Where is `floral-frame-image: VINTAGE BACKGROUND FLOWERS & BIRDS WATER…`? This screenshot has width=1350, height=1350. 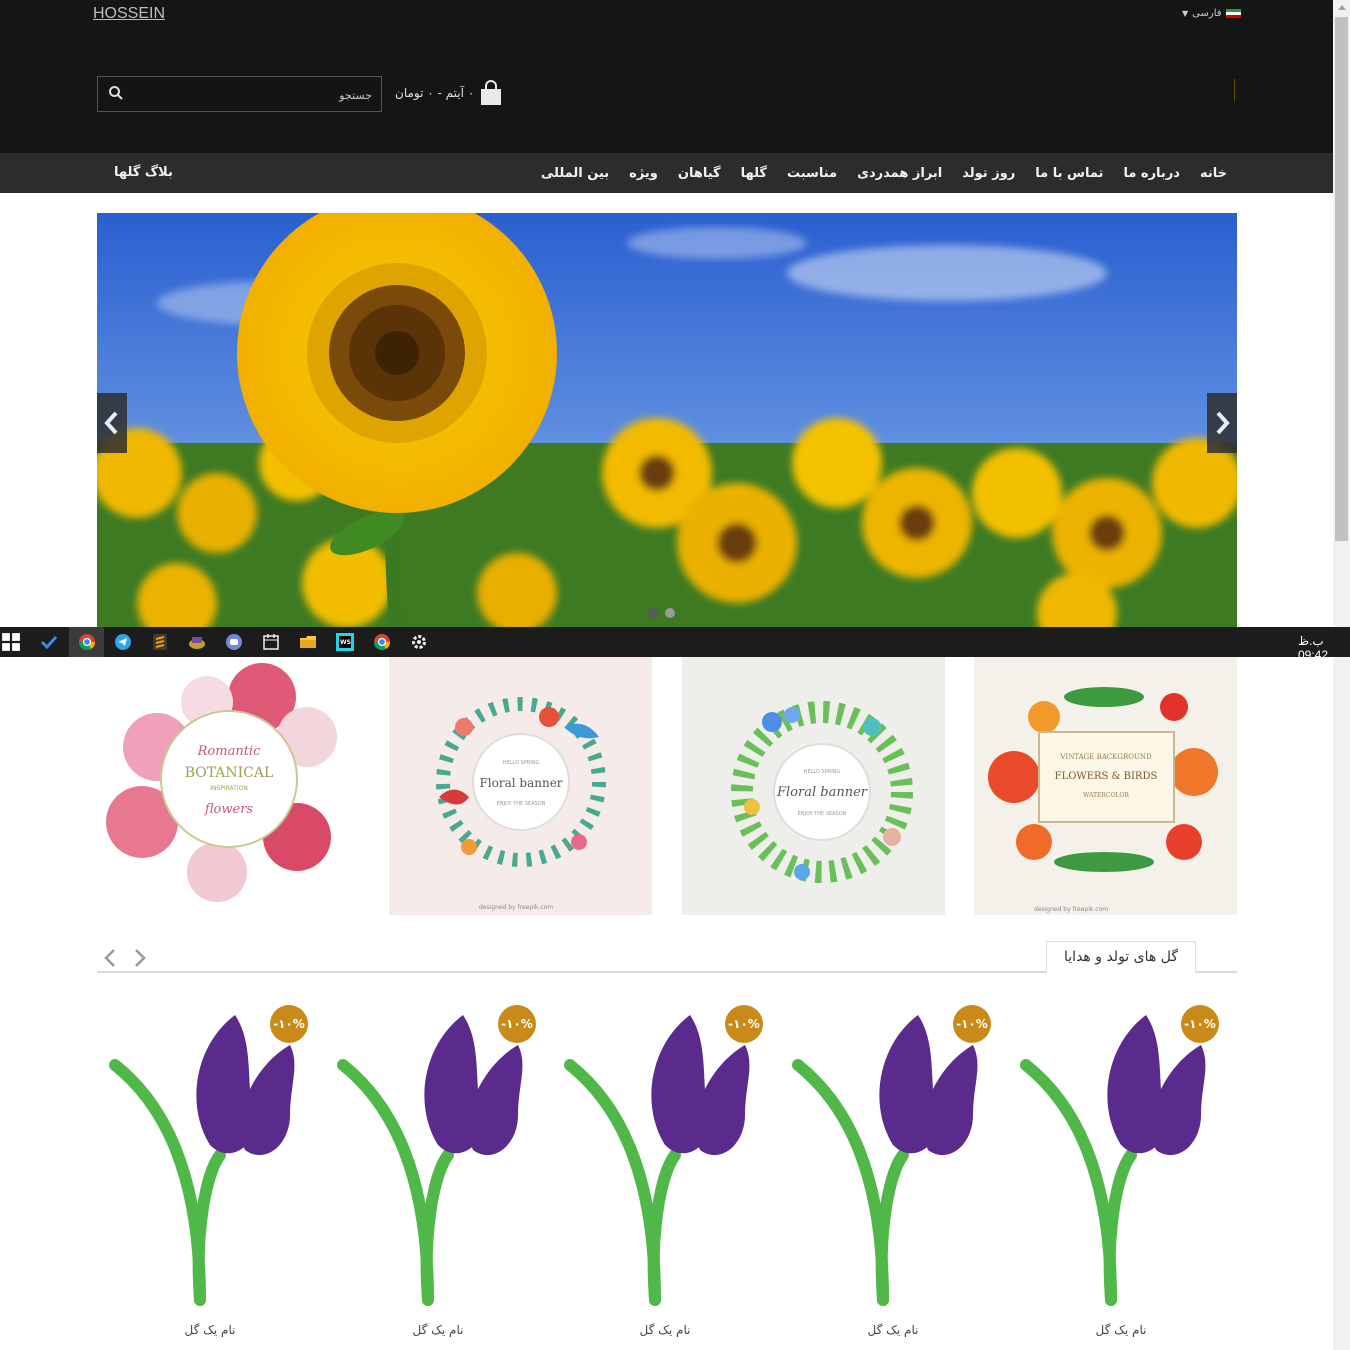 floral-frame-image: VINTAGE BACKGROUND FLOWERS & BIRDS WATER… is located at coordinates (1103, 800).